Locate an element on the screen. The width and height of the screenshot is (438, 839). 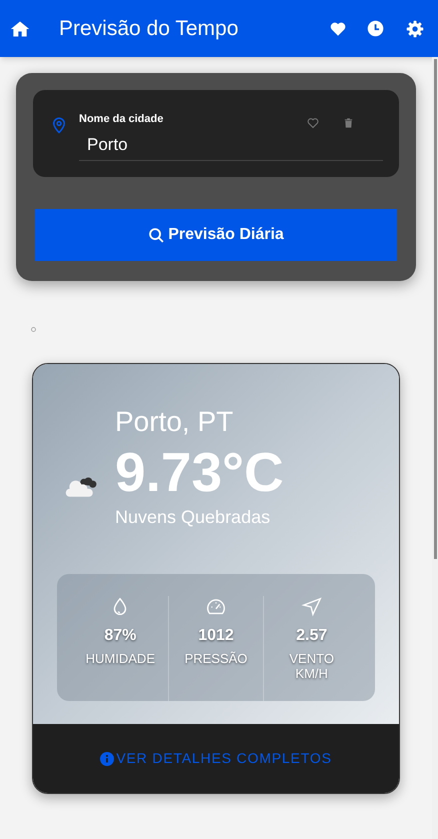
stat-label: PRESSÃO is located at coordinates (216, 658).